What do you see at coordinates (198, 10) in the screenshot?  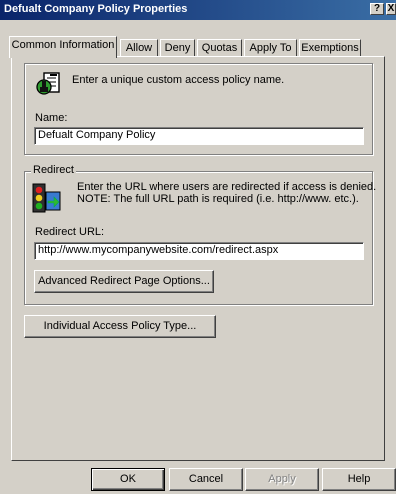 I see `title-bar: Defualt Company Policy Properties ? X` at bounding box center [198, 10].